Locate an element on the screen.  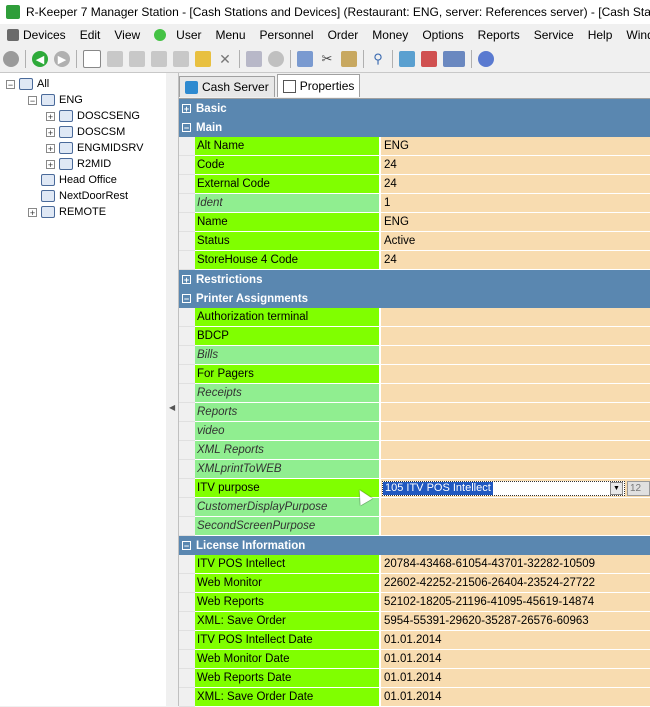
splitter-arrow-icon: ◀ is located at coordinates (172, 407).